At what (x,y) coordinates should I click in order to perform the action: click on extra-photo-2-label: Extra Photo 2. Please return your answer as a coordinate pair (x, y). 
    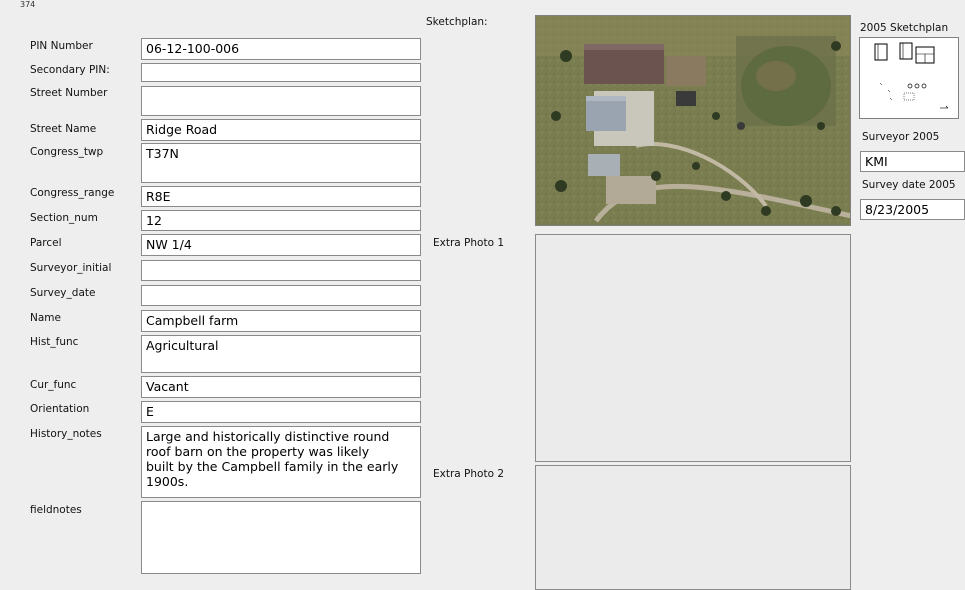
    Looking at the image, I should click on (469, 474).